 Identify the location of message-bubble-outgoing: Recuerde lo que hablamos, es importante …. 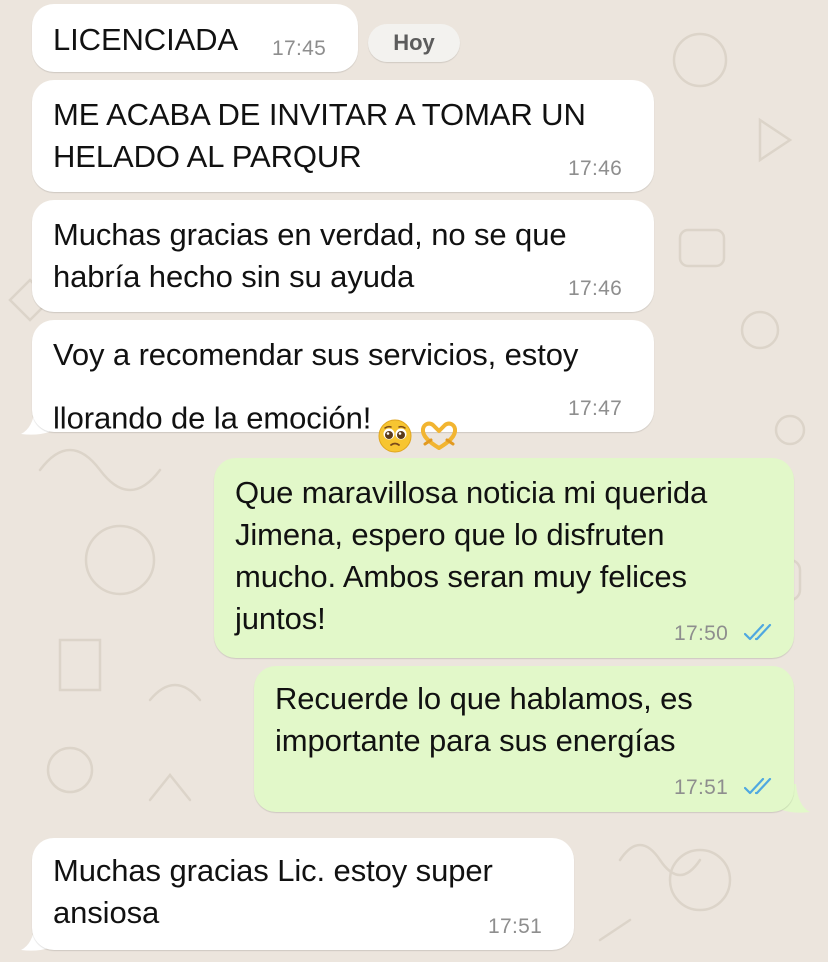
(524, 739).